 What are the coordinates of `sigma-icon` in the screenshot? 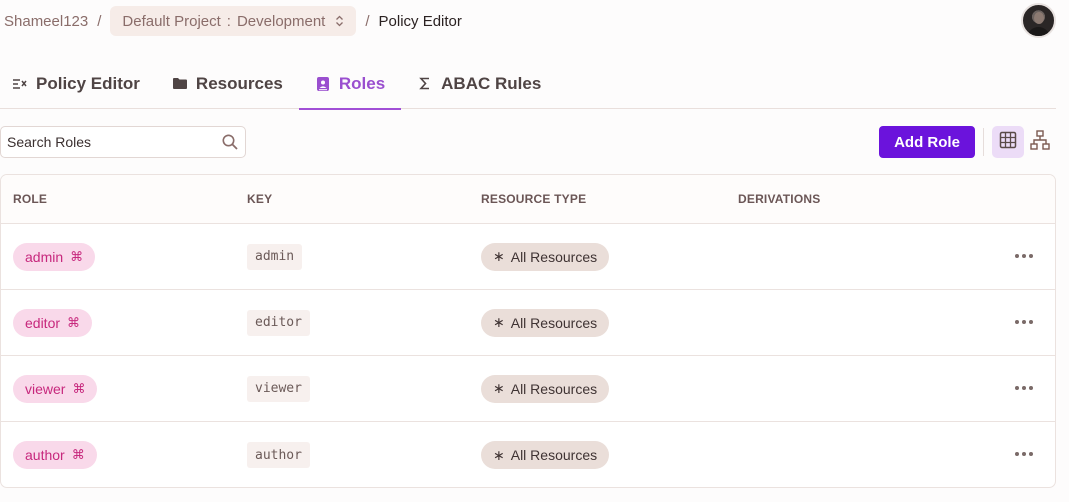 It's located at (425, 84).